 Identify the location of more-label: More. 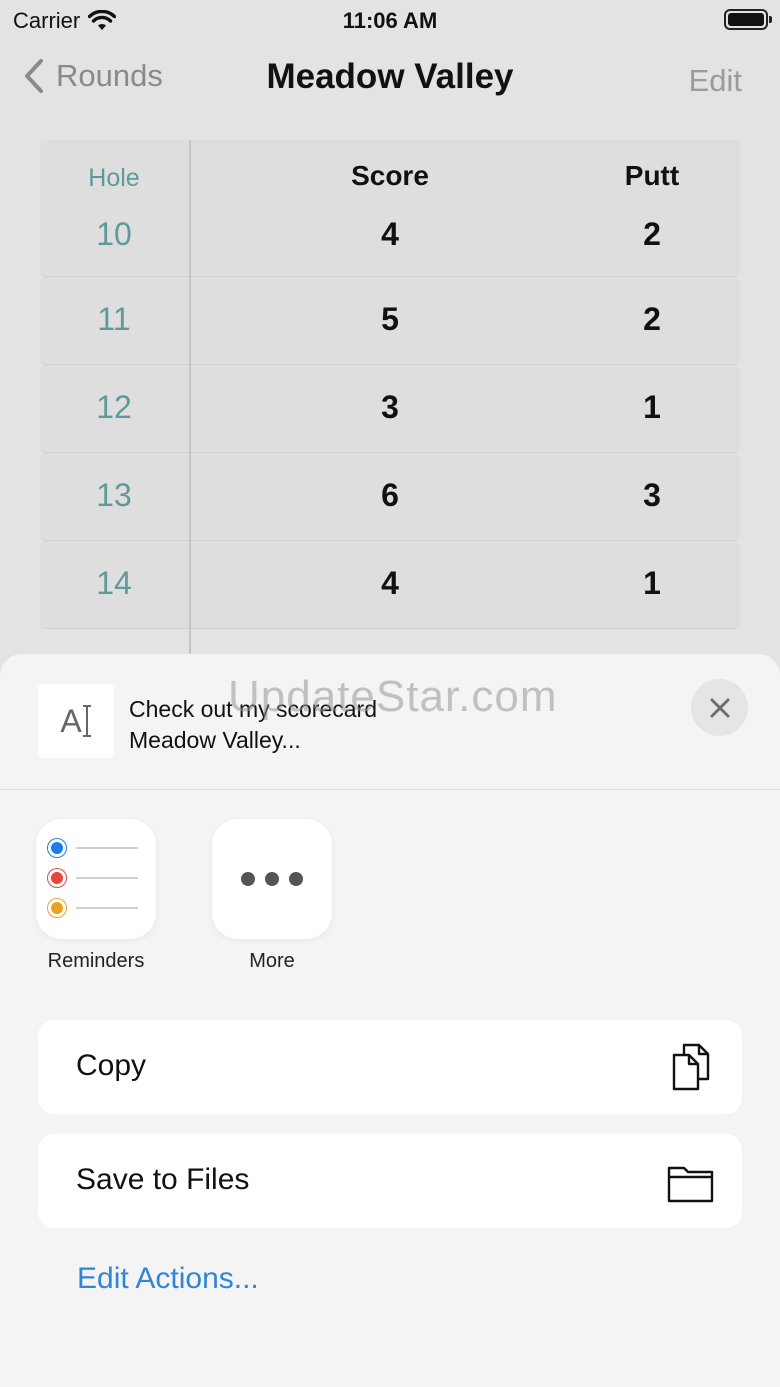
(272, 961).